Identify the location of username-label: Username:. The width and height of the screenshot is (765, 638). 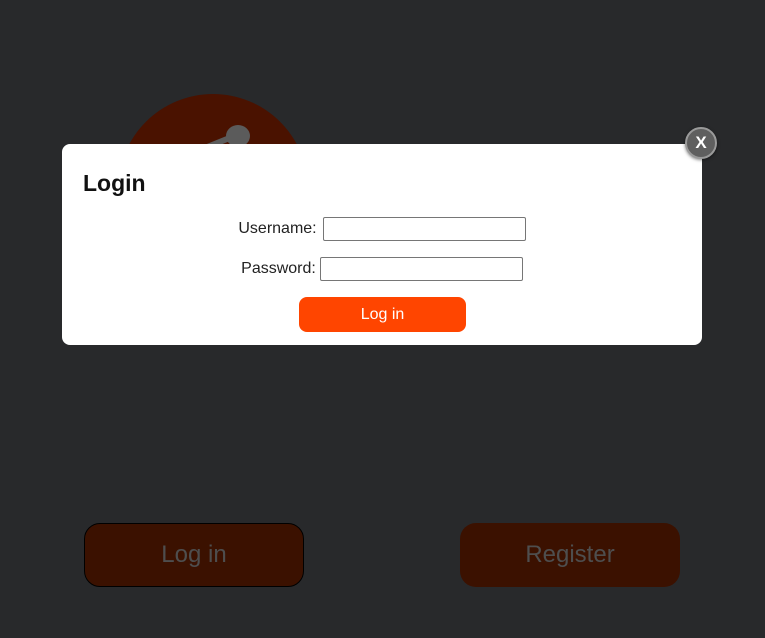
(277, 228).